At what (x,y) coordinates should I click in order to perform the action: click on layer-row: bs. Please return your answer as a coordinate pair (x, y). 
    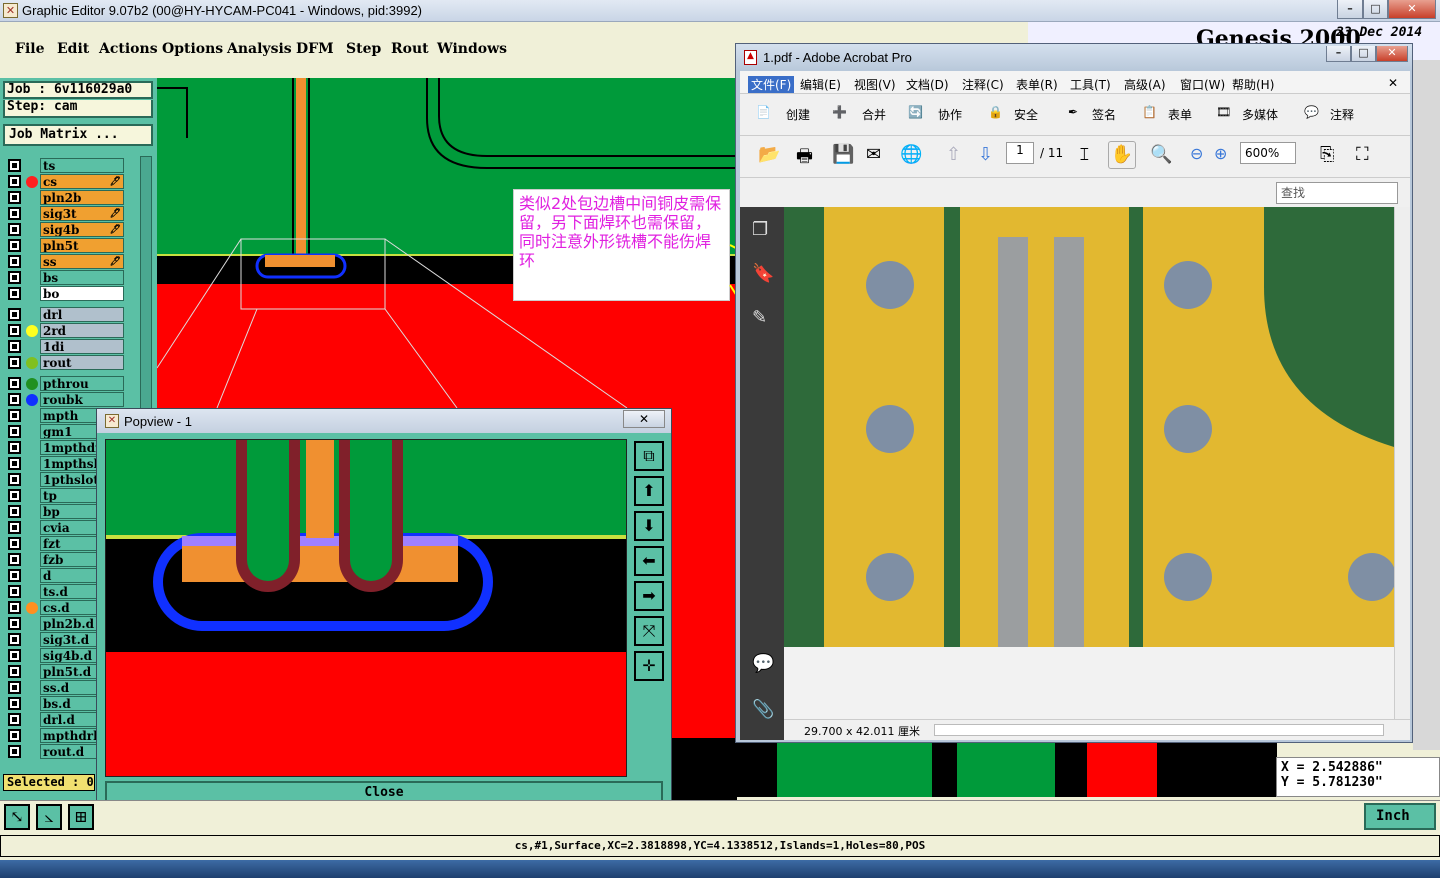
    Looking at the image, I should click on (65, 277).